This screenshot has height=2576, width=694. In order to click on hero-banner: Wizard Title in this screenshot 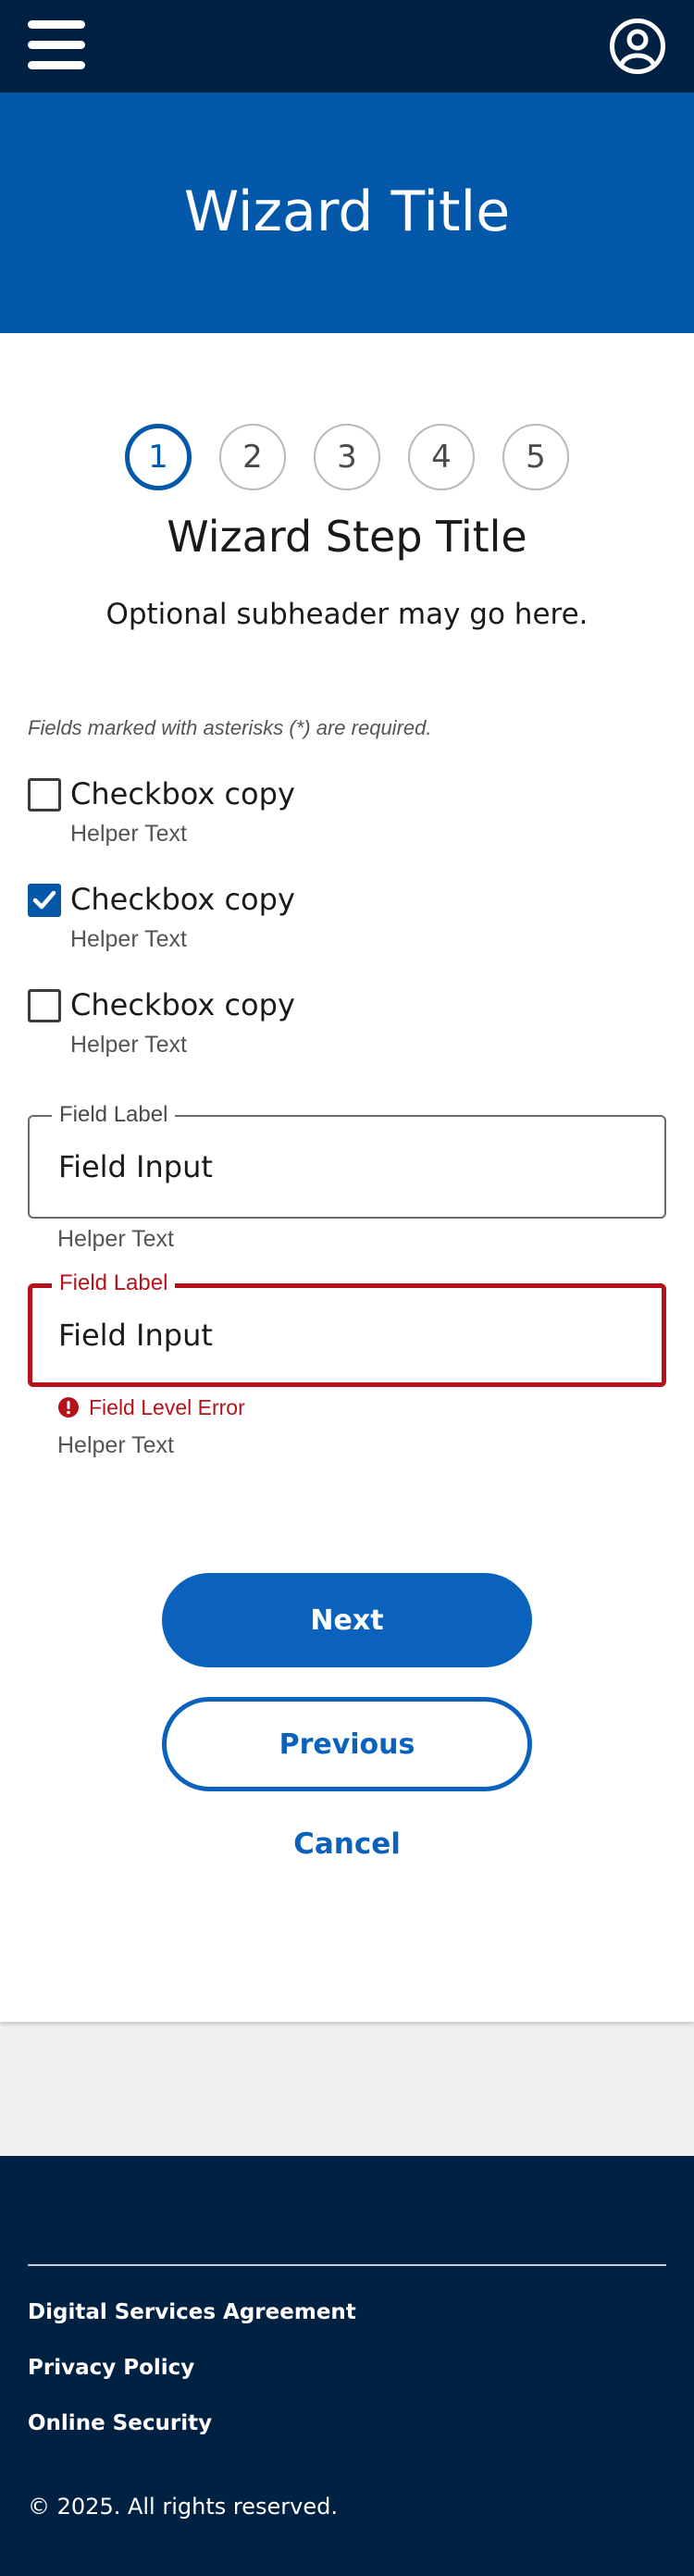, I will do `click(347, 213)`.